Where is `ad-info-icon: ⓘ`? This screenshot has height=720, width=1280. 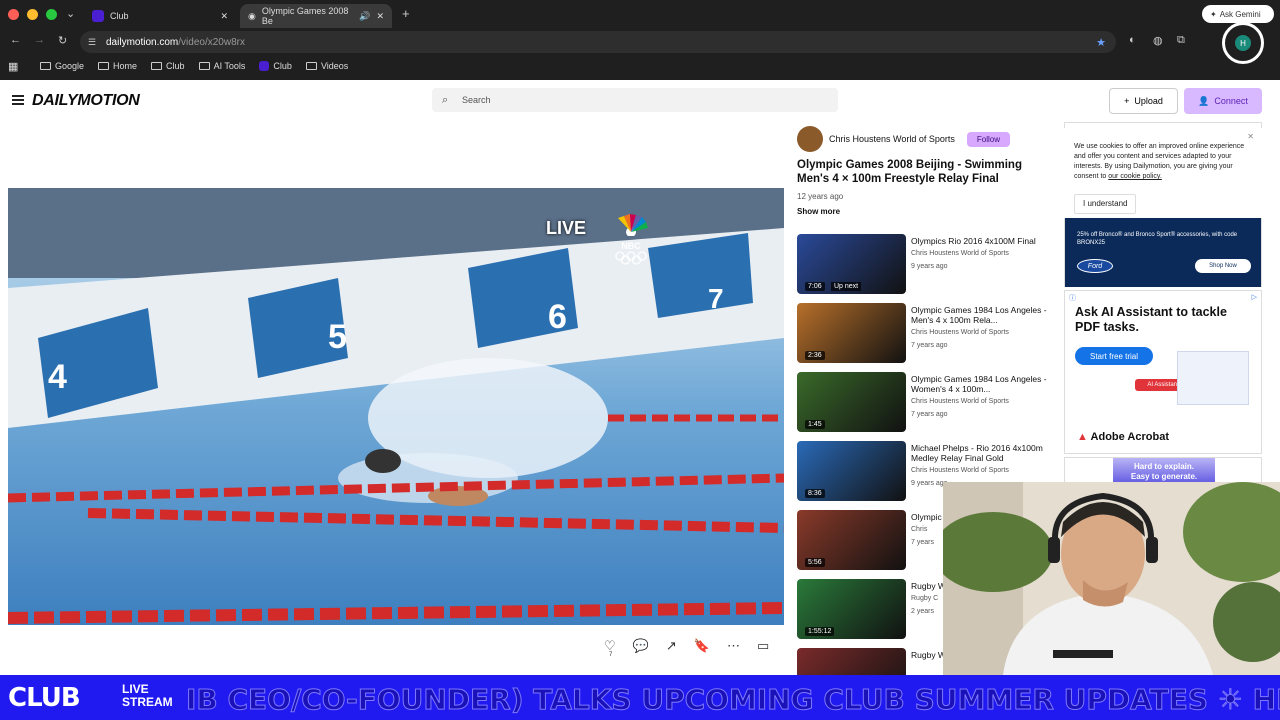 ad-info-icon: ⓘ is located at coordinates (1072, 298).